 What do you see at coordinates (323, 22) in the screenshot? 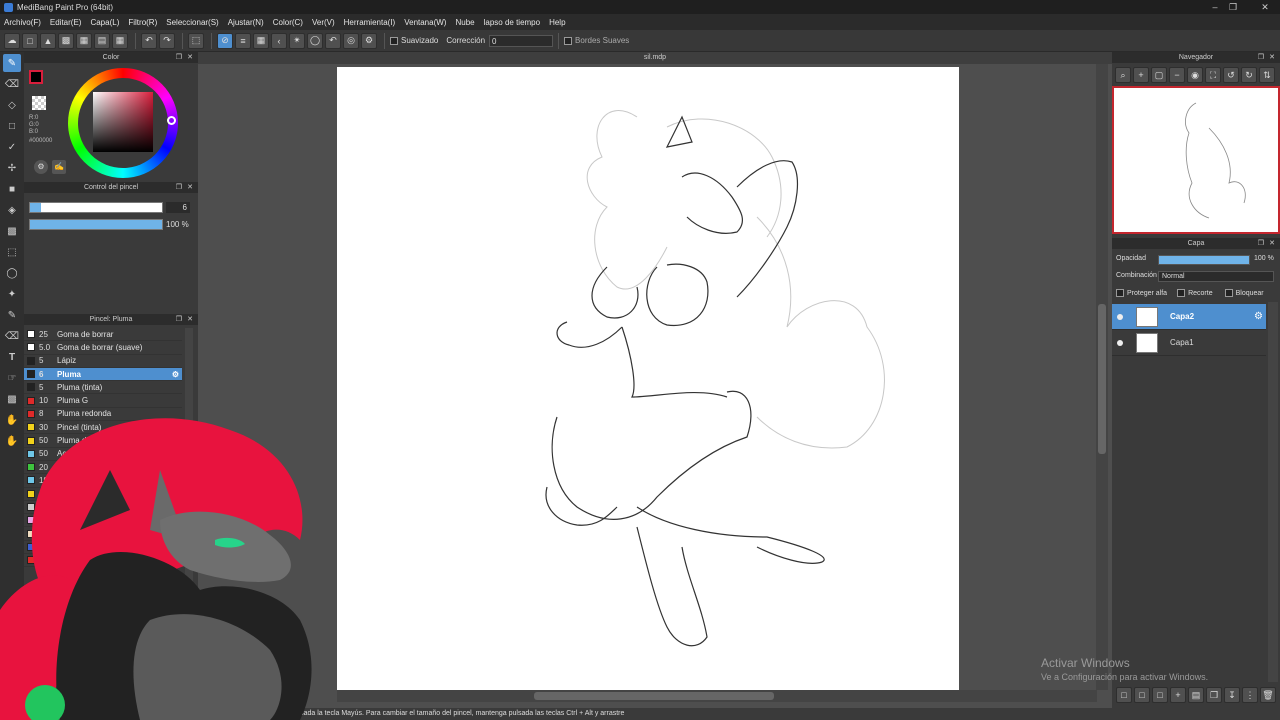
I see `menu-ver: Ver(V)` at bounding box center [323, 22].